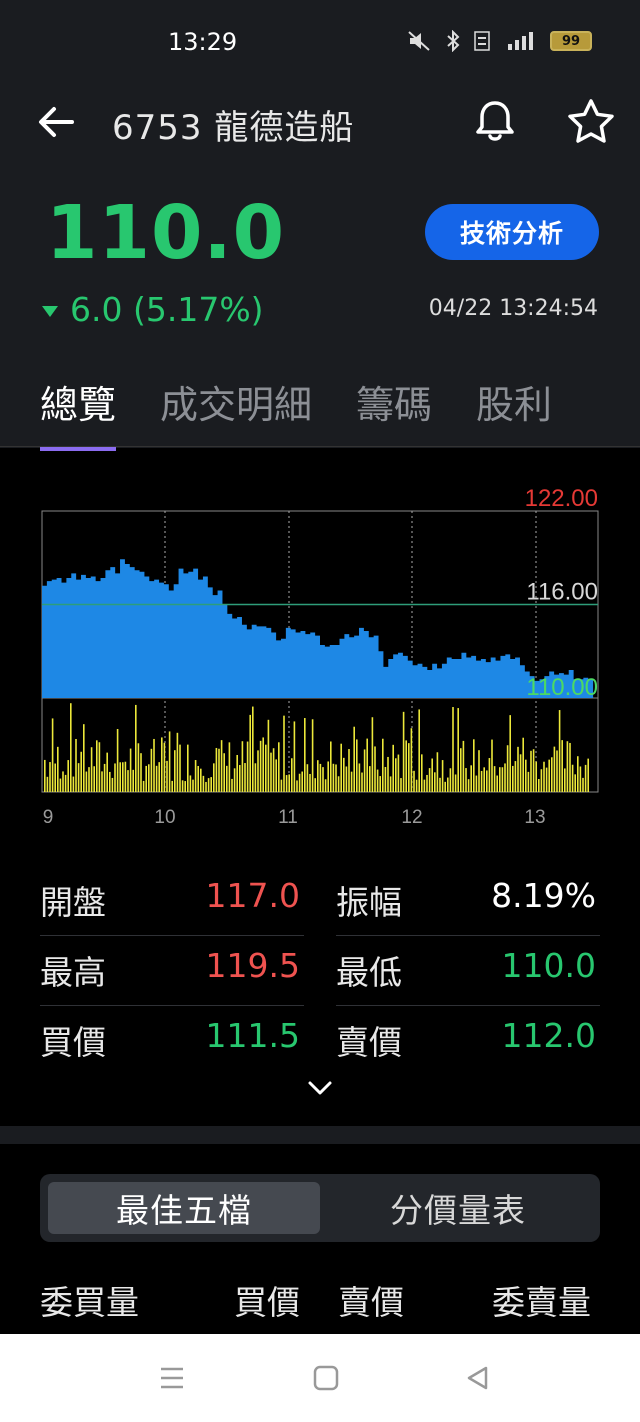  I want to click on x-tick-label: 10, so click(164, 817).